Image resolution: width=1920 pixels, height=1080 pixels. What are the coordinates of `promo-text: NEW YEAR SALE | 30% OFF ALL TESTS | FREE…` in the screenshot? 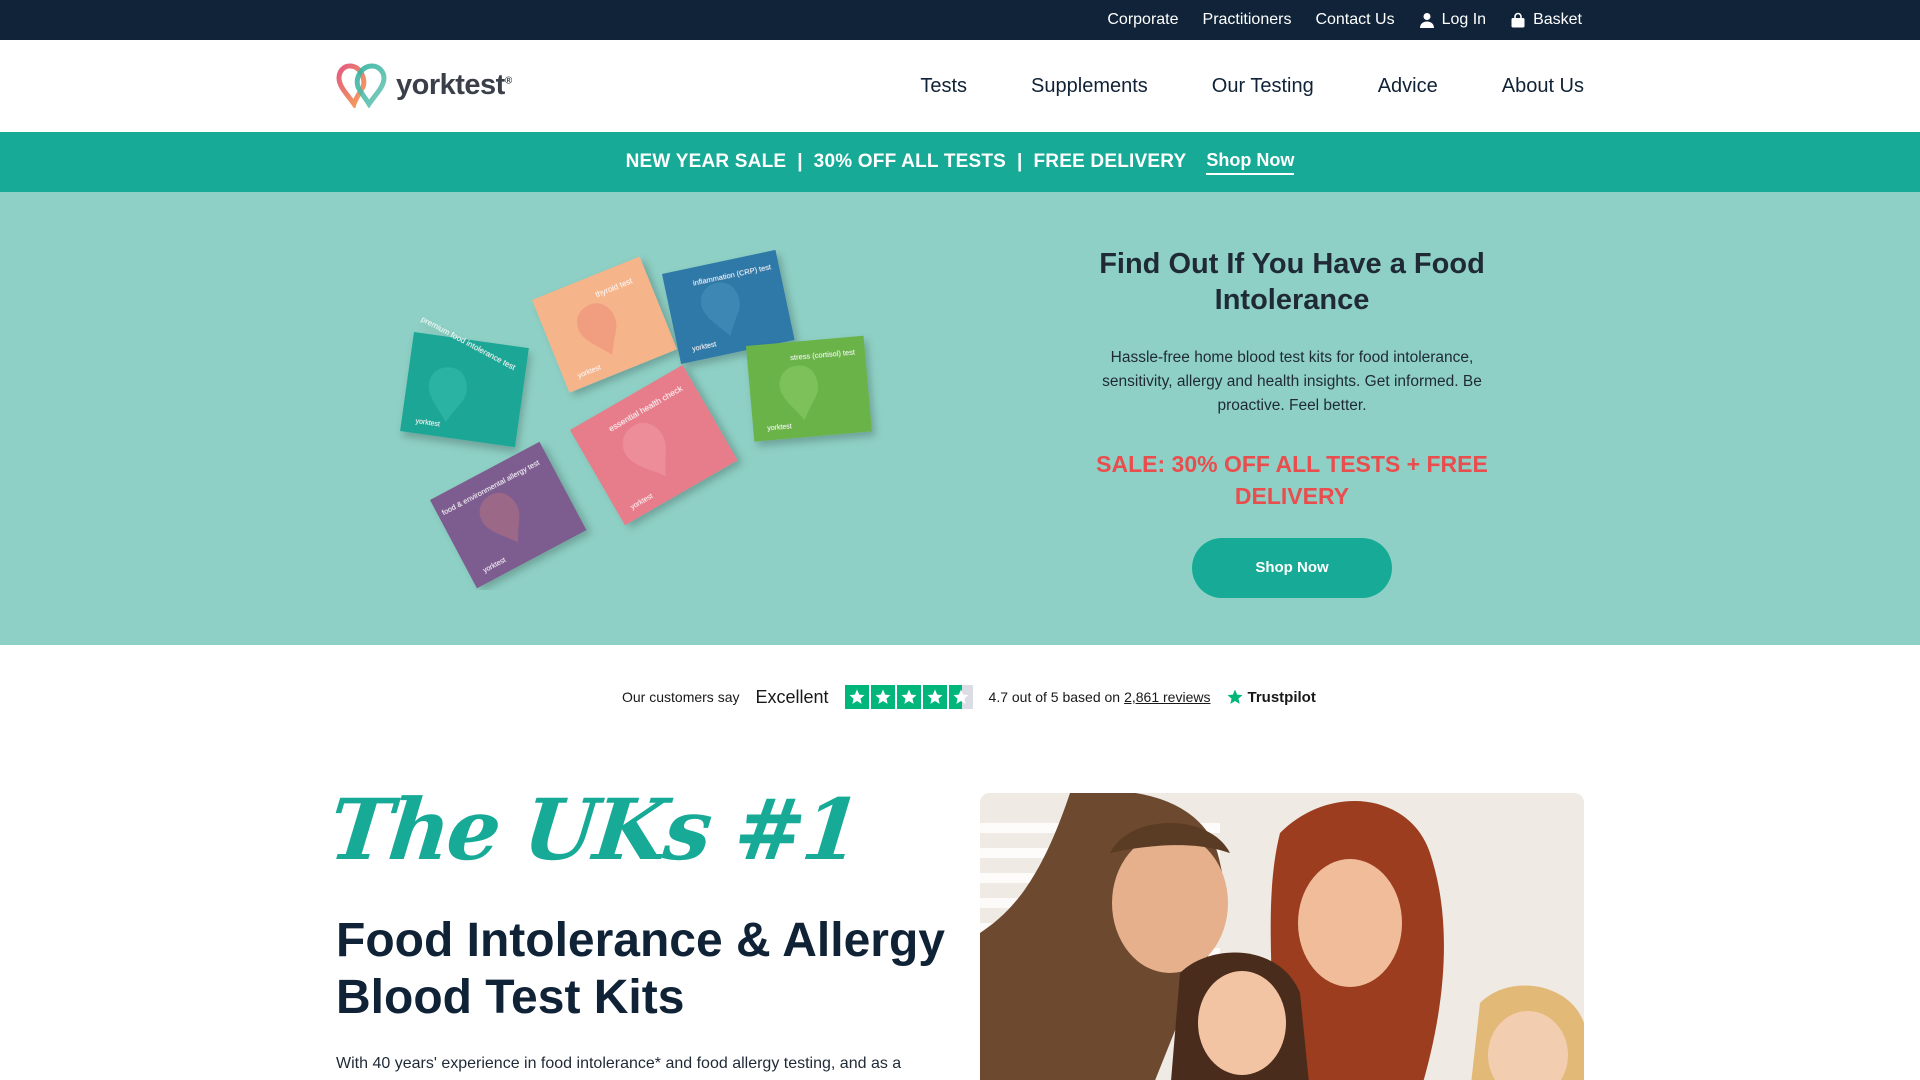 It's located at (906, 161).